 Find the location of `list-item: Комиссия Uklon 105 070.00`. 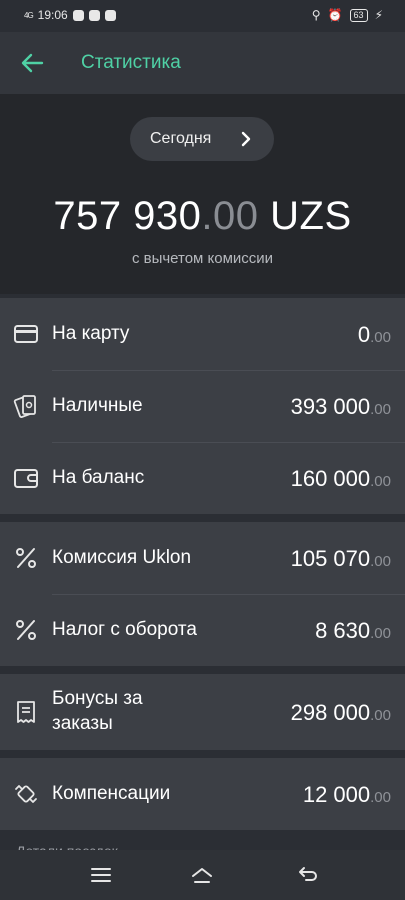

list-item: Комиссия Uklon 105 070.00 is located at coordinates (202, 558).